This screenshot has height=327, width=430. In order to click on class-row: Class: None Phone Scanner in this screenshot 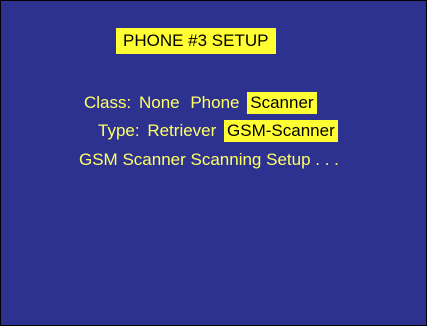, I will do `click(200, 103)`.